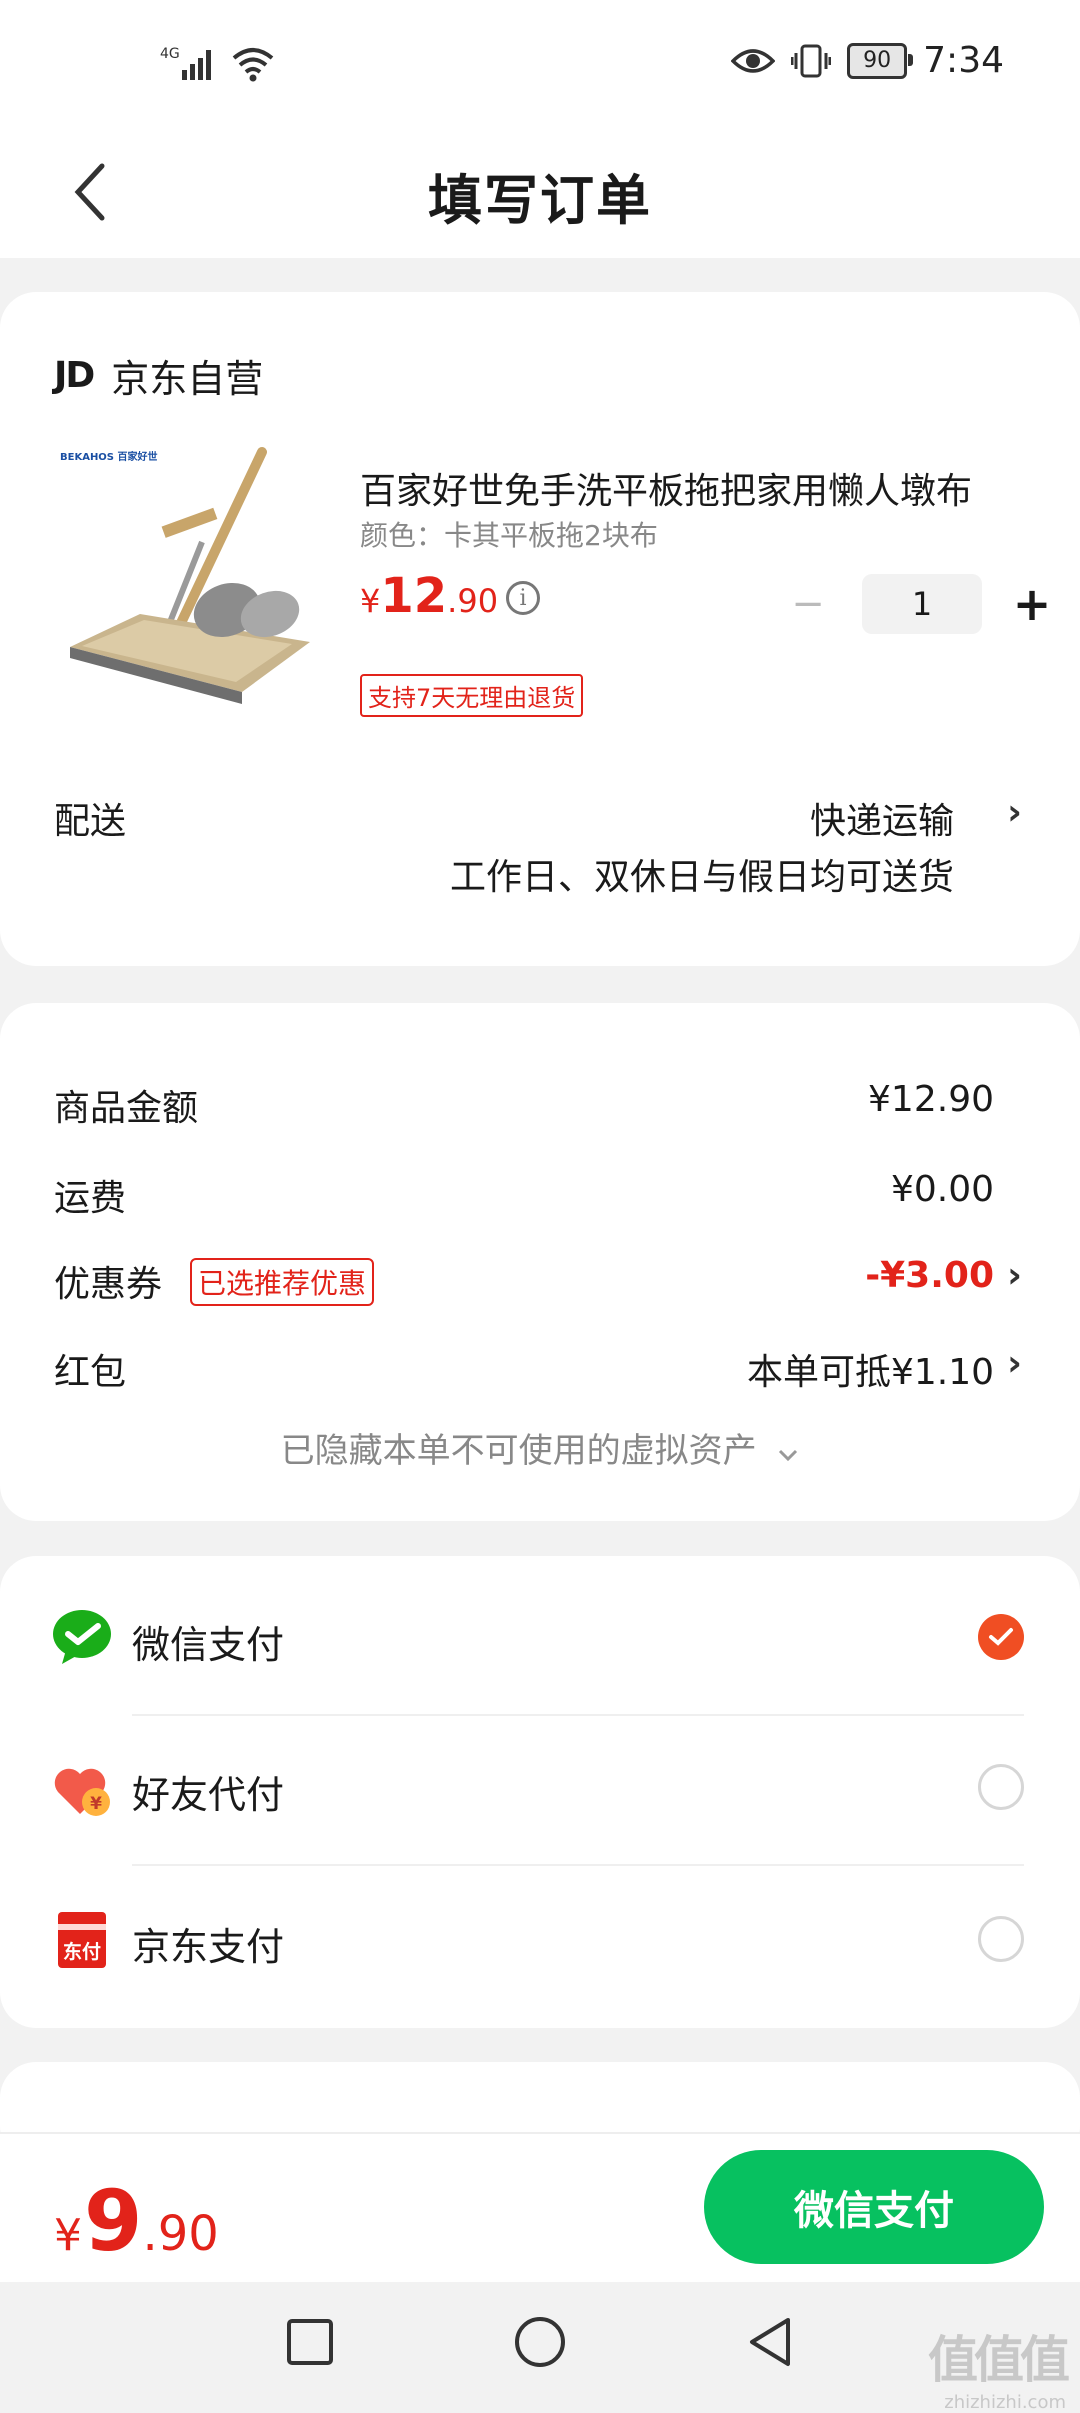  I want to click on product-title: 百家好世免手洗平板拖把家用懒人墩布, so click(695, 488).